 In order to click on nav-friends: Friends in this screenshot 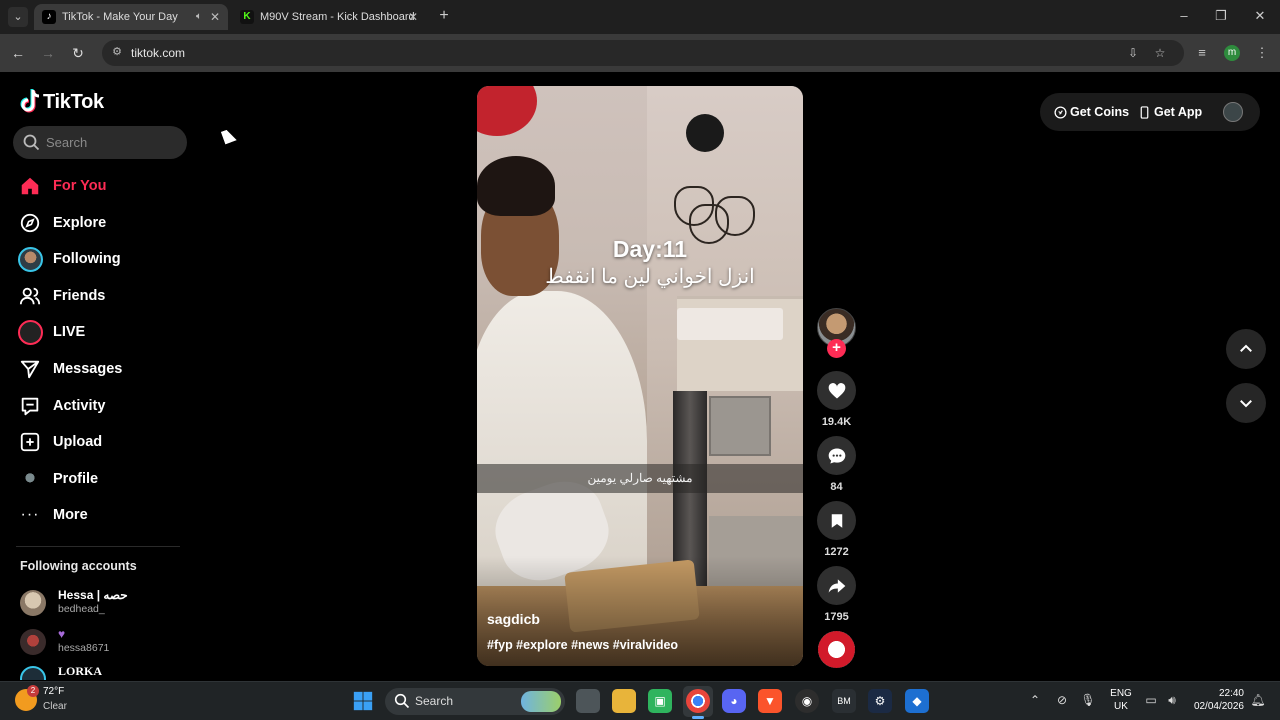, I will do `click(60, 296)`.